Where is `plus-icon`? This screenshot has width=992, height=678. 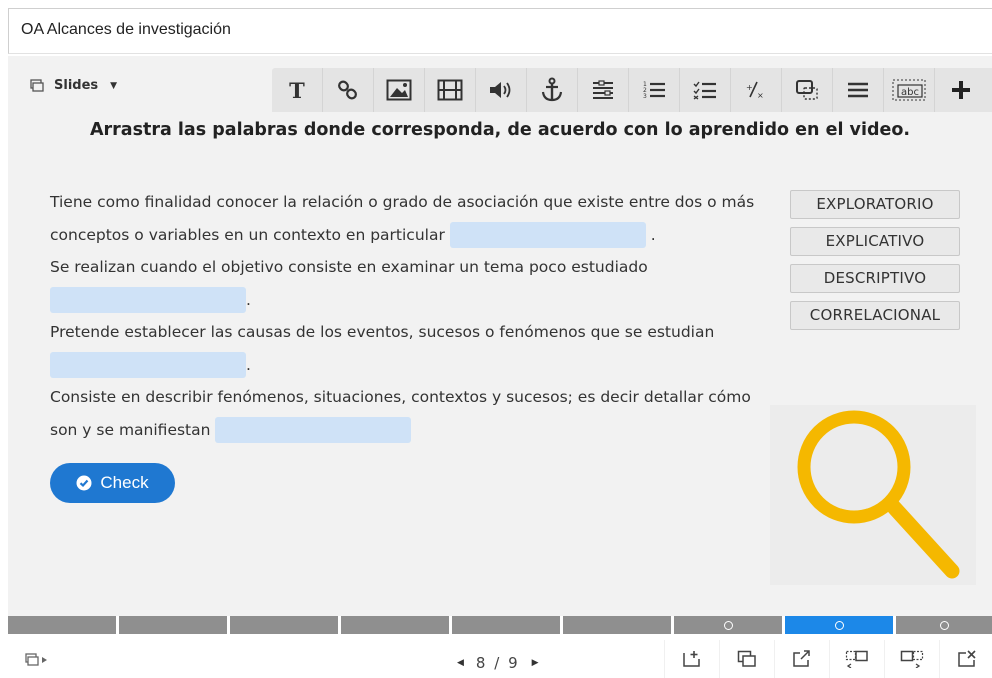
plus-icon is located at coordinates (960, 90).